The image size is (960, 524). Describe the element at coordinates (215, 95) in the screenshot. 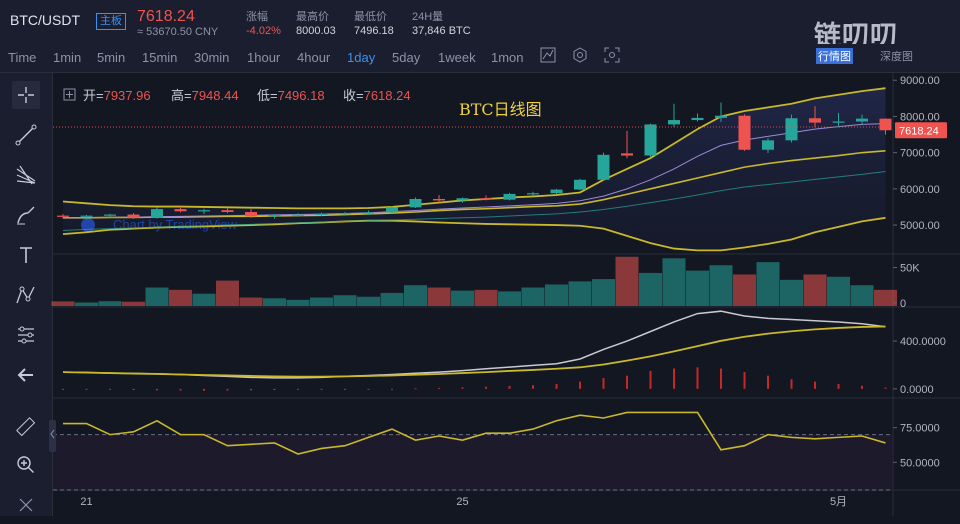

I see `high-value-legend: 7948.44` at that location.